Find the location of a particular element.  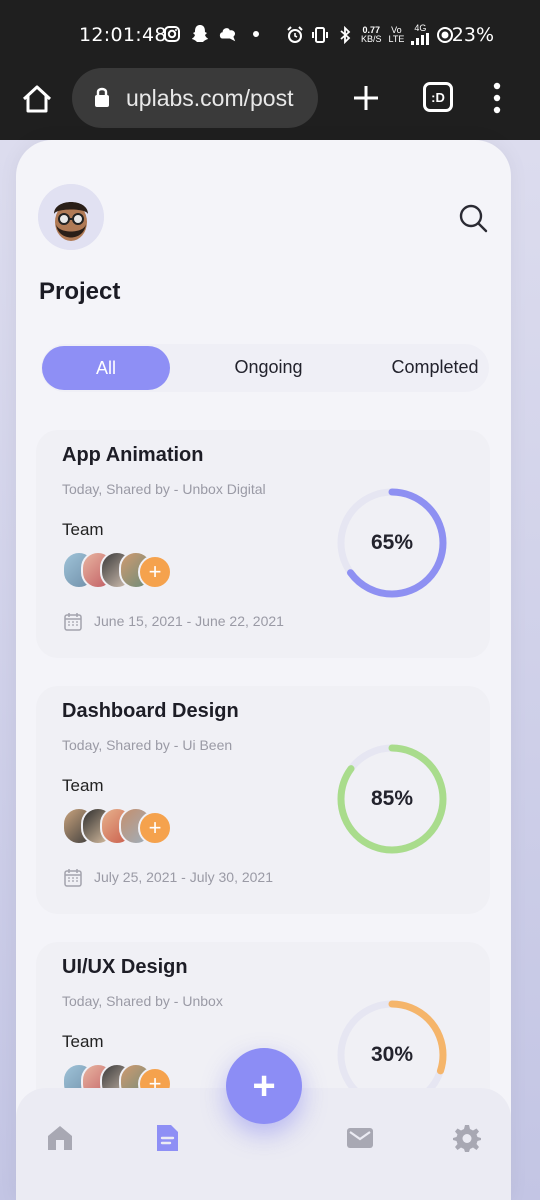

project-subtitle: Today, Shared by - Ui Been is located at coordinates (147, 745).